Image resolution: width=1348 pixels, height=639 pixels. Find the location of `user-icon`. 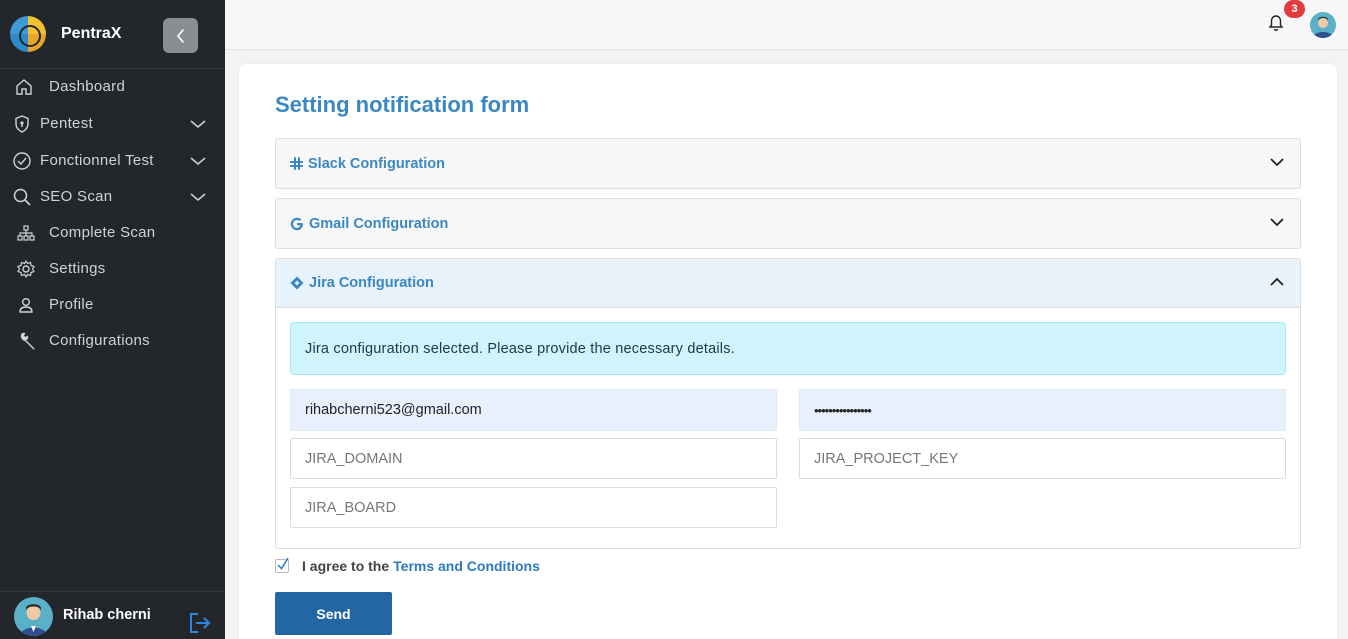

user-icon is located at coordinates (26, 305).